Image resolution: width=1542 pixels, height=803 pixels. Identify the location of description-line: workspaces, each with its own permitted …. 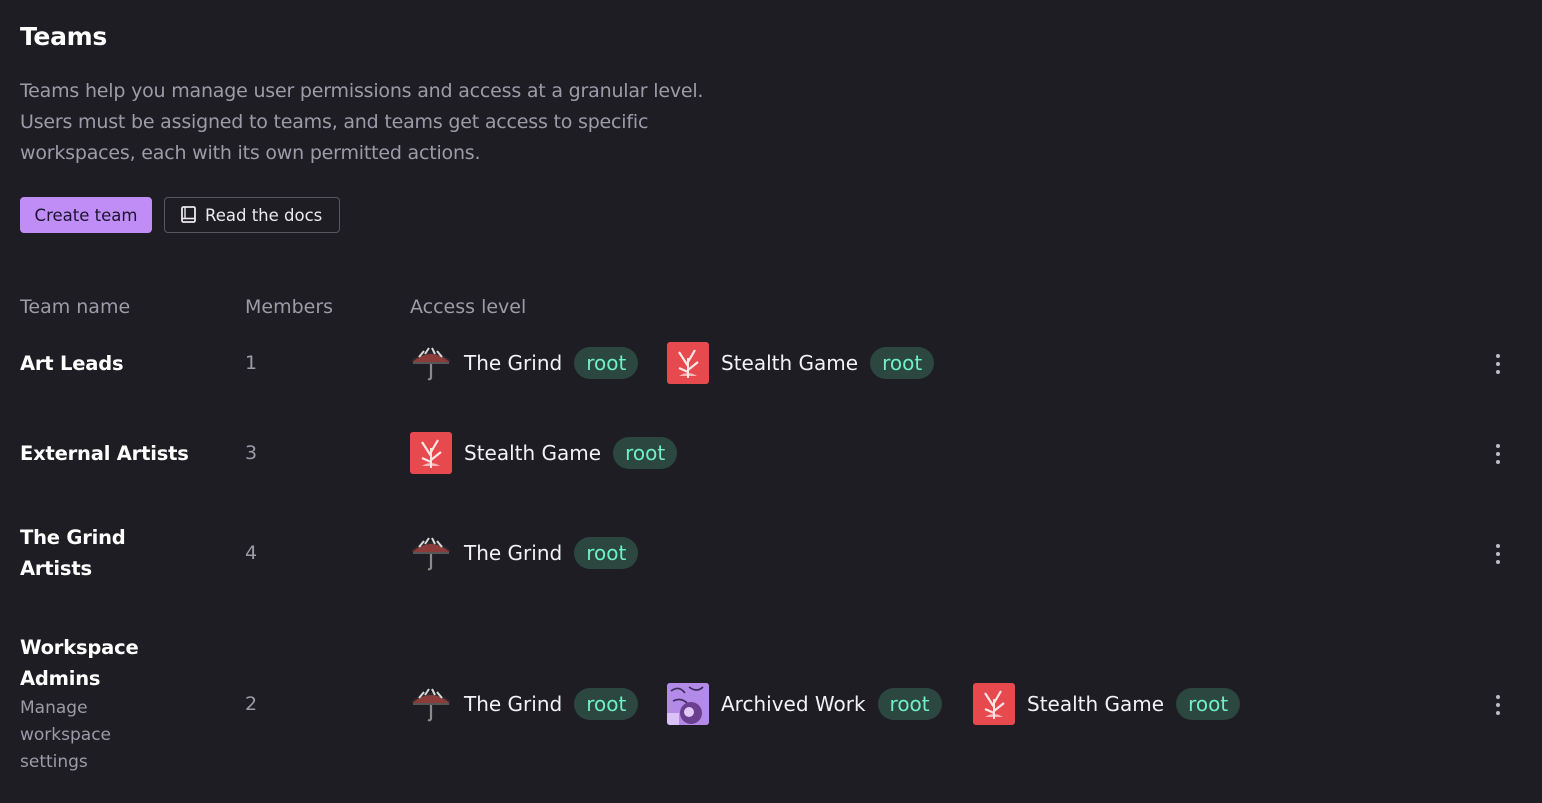
(250, 153).